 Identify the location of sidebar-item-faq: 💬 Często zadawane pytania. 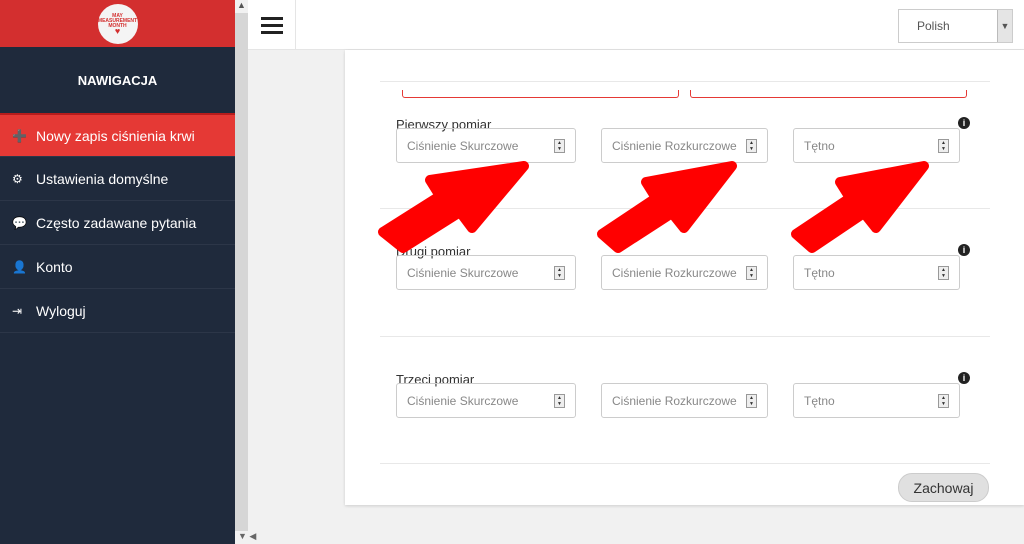
(117, 223).